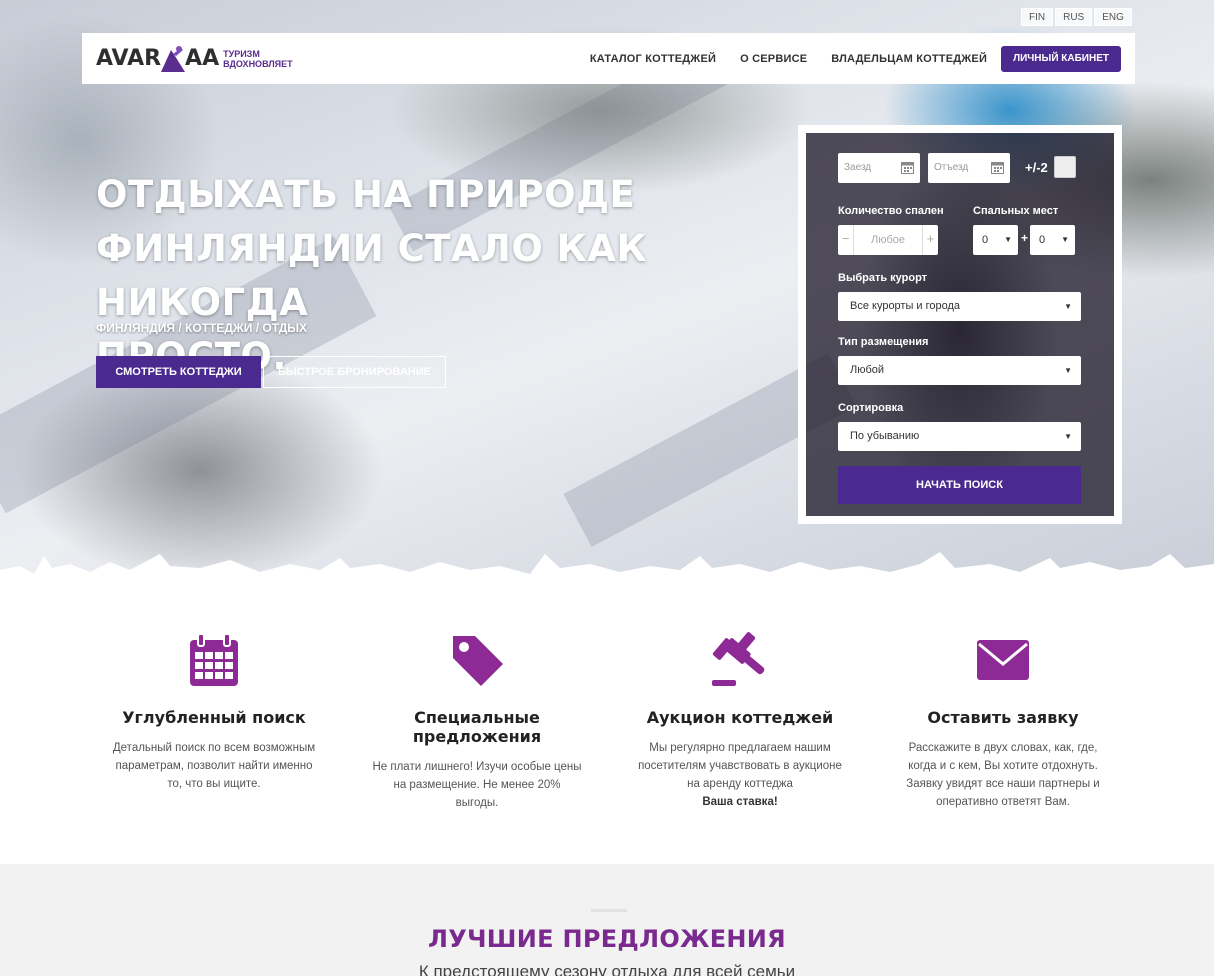 The width and height of the screenshot is (1214, 976). I want to click on nav-about: О СЕРВИСЕ, so click(773, 59).